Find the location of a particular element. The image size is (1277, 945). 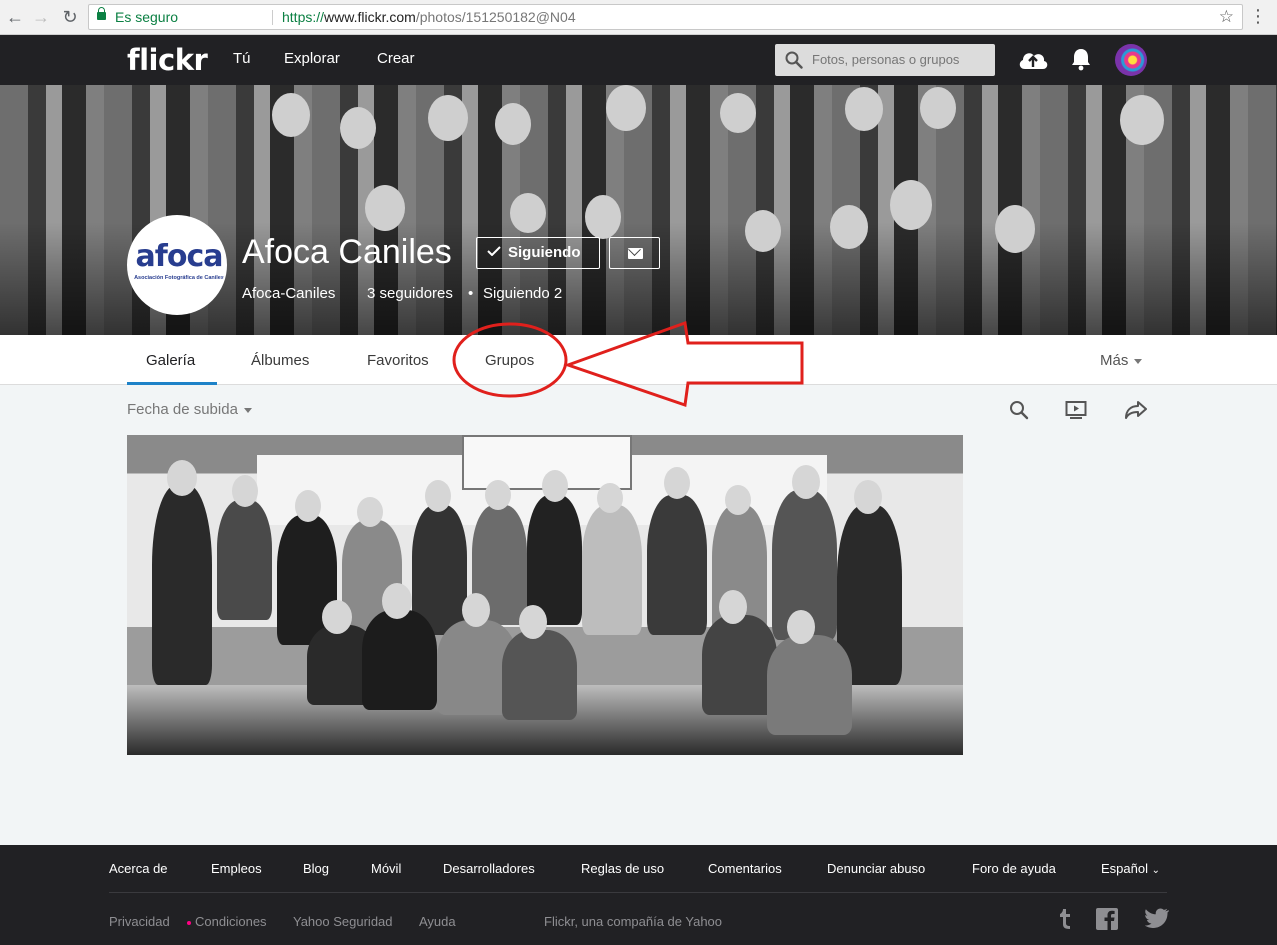

more-menu: Más is located at coordinates (1121, 360).